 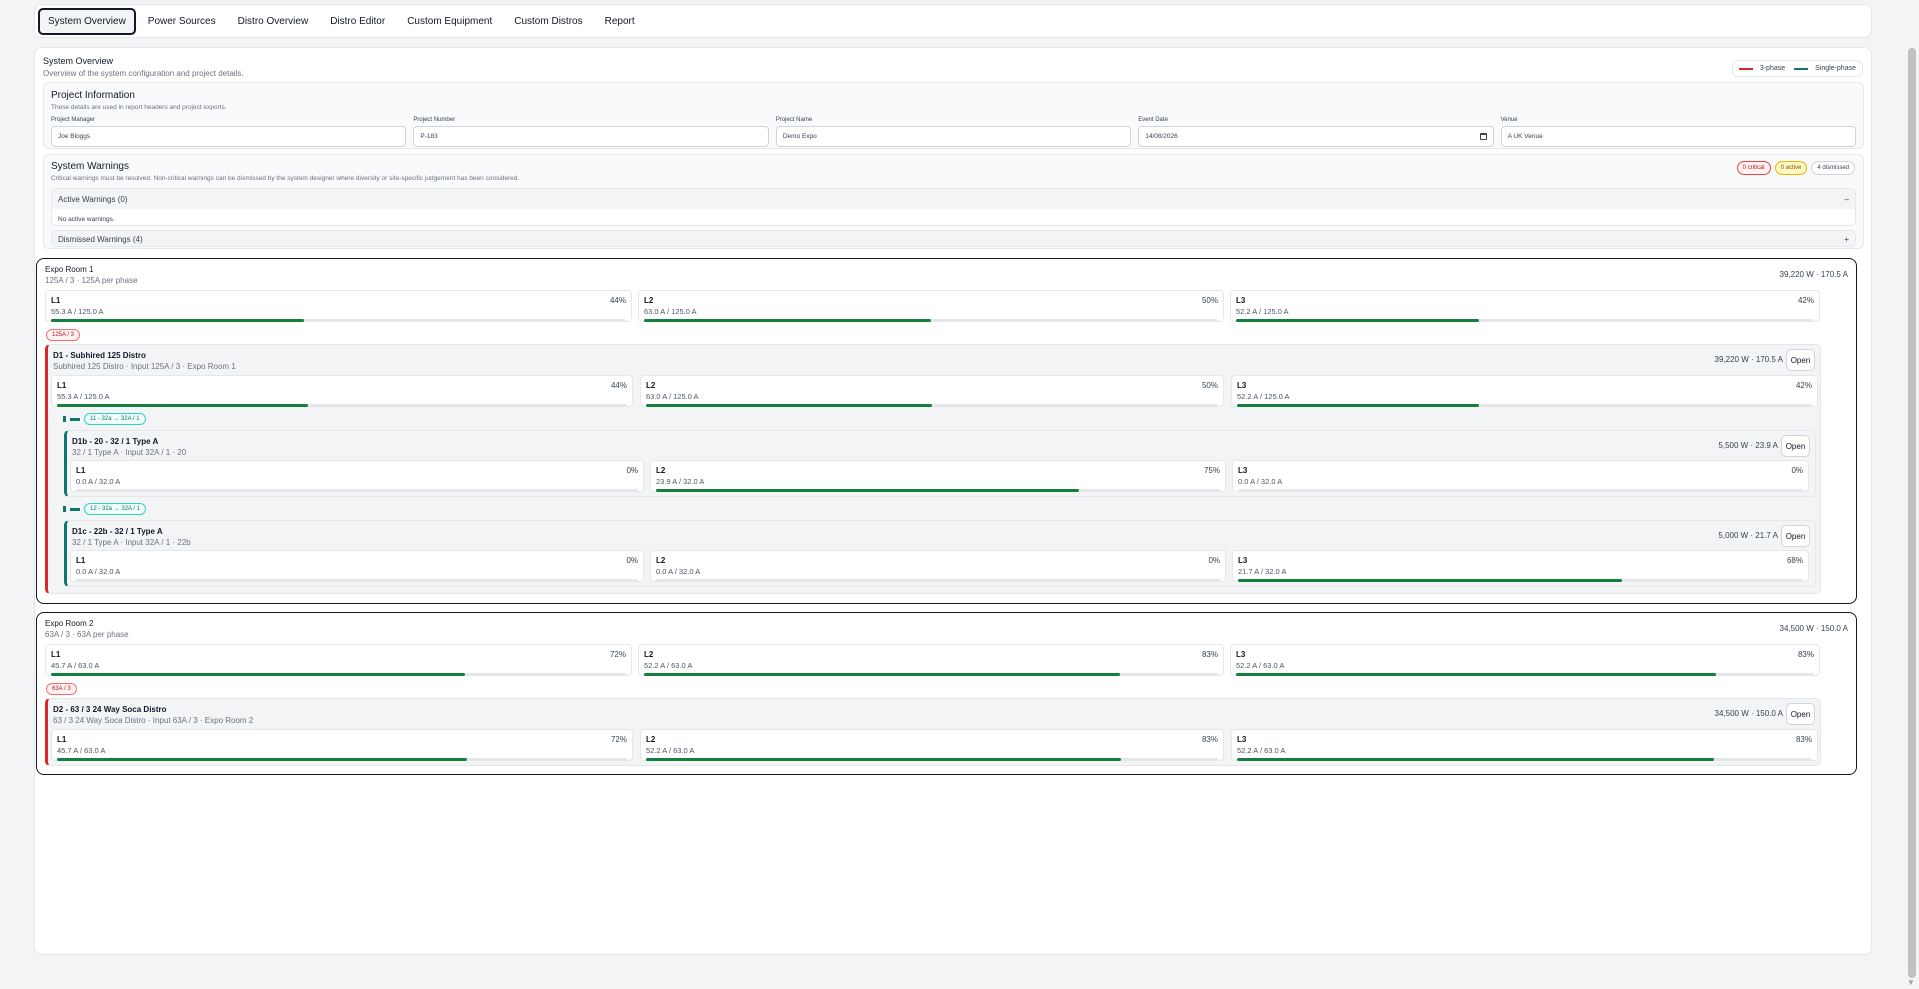 What do you see at coordinates (1525, 136) in the screenshot?
I see `venue-value: A UK Venue` at bounding box center [1525, 136].